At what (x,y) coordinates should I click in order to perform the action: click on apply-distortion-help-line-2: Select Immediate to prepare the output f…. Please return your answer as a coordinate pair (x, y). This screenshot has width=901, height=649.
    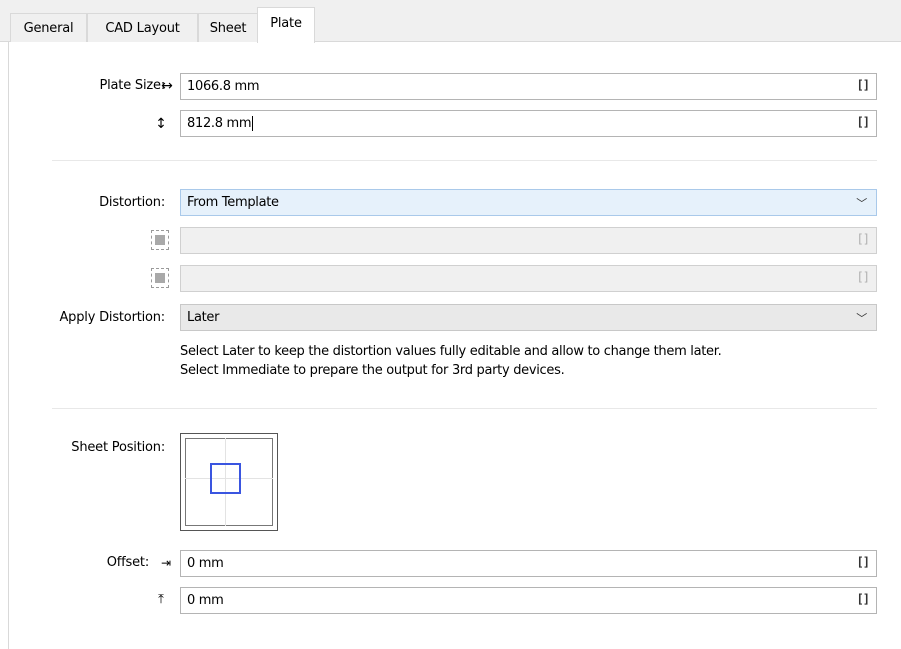
    Looking at the image, I should click on (372, 370).